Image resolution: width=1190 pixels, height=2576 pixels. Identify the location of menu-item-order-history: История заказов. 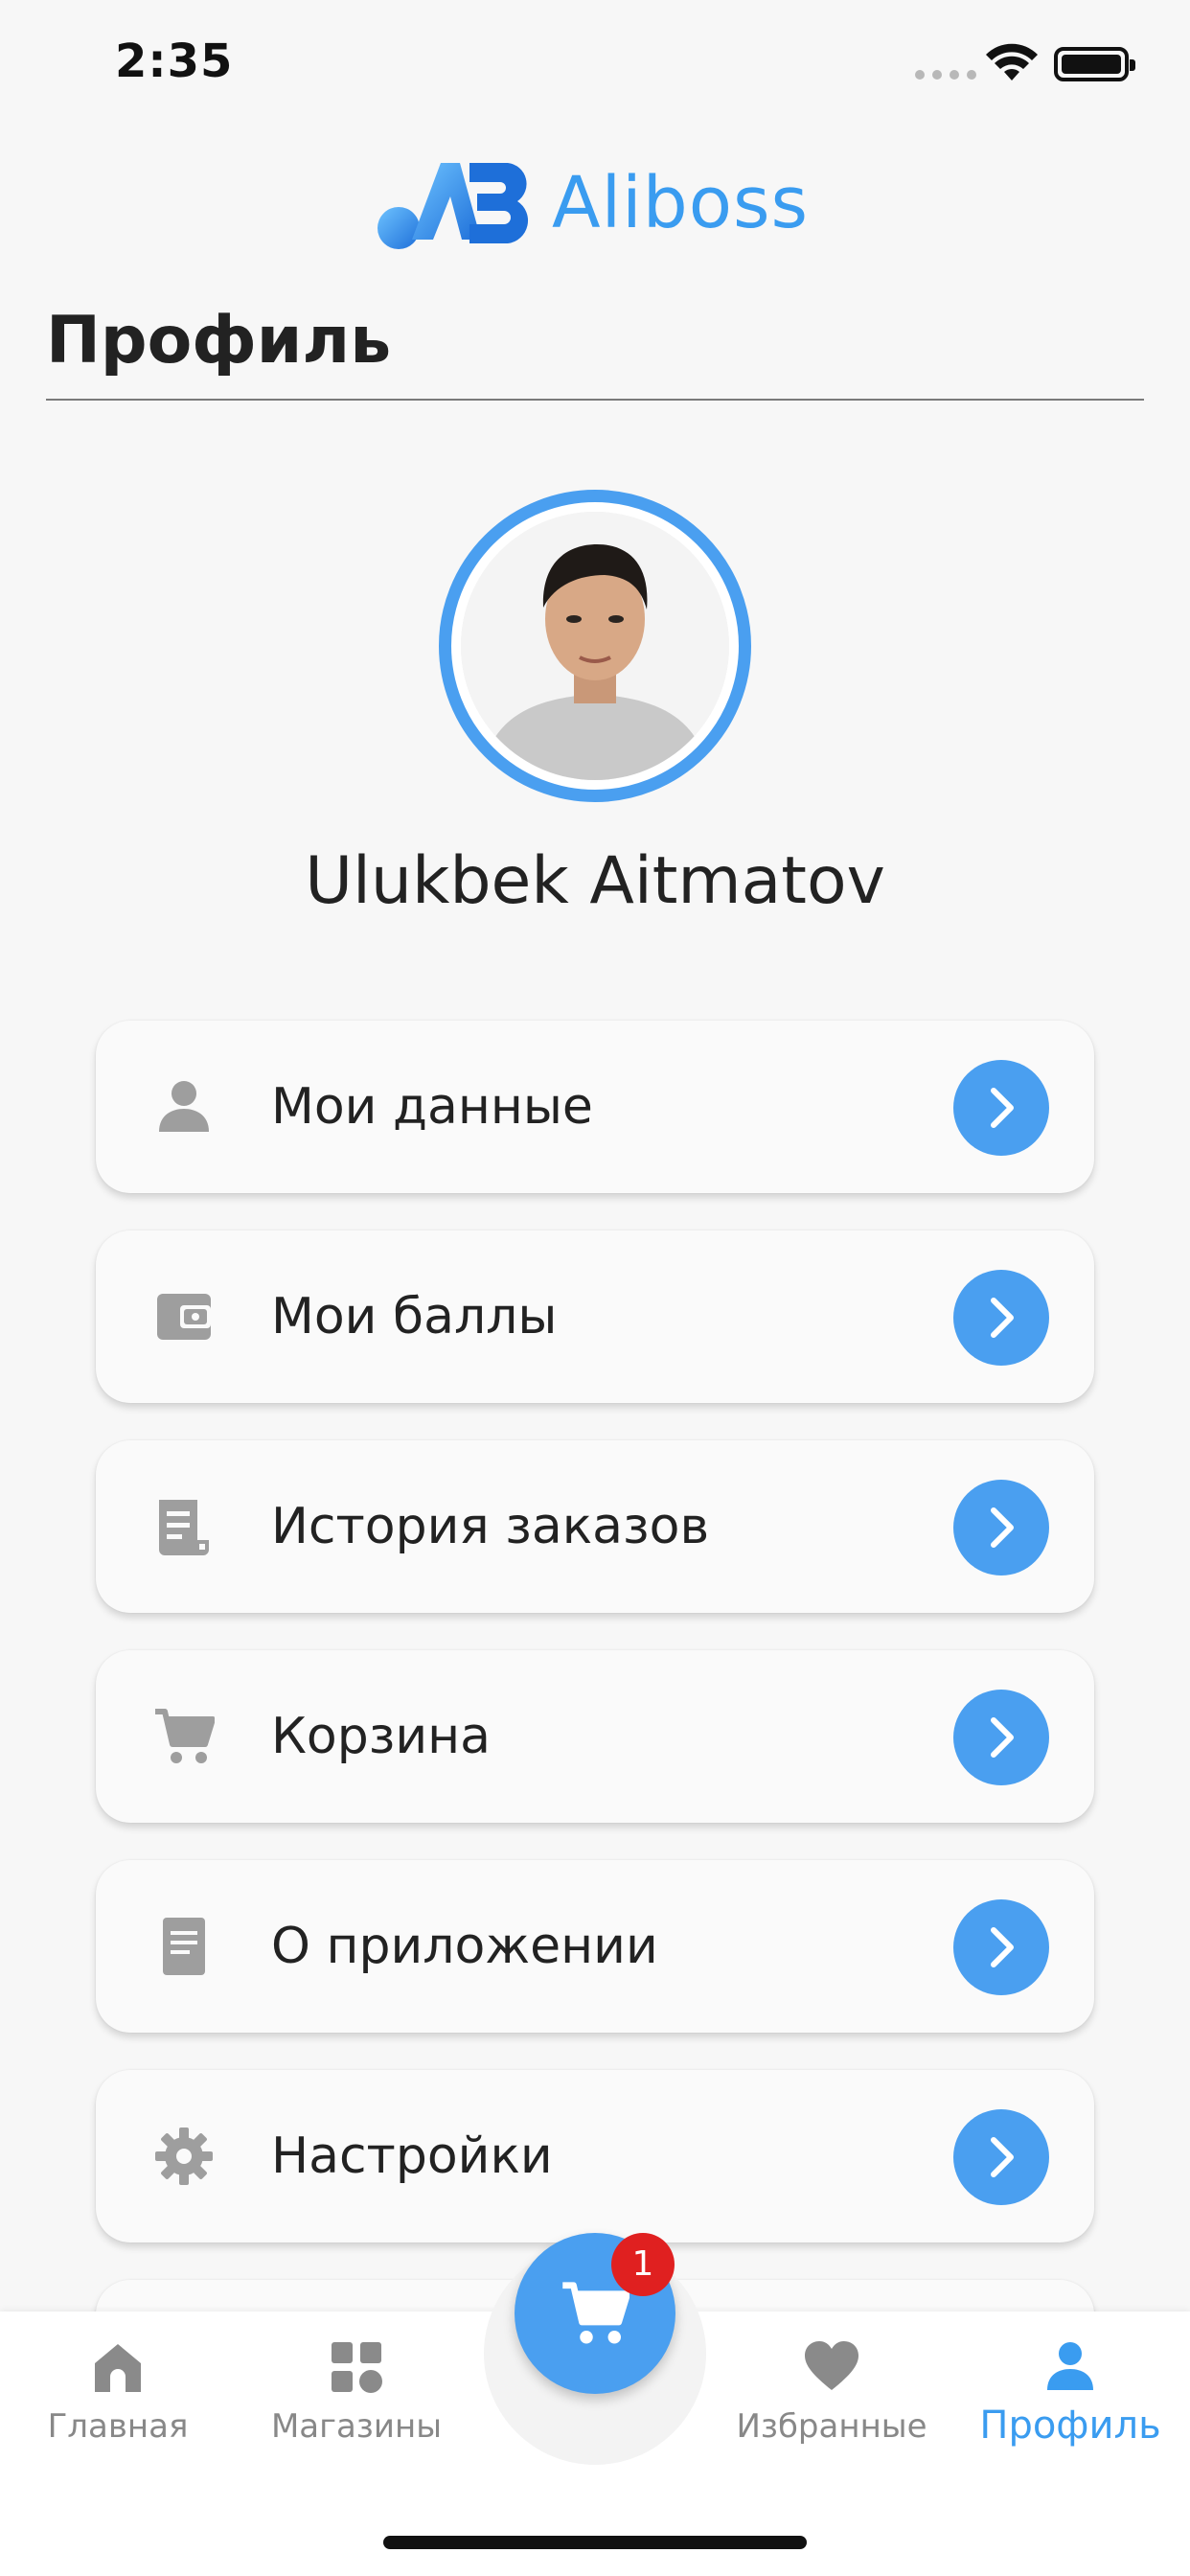
(595, 1526).